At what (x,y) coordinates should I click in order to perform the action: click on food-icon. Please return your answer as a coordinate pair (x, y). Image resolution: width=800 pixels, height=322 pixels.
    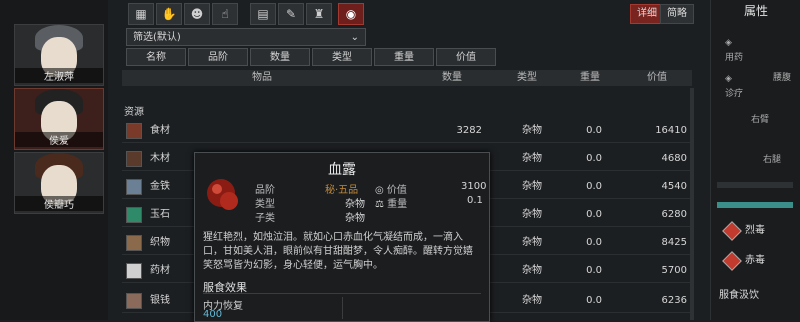
    Looking at the image, I should click on (134, 131).